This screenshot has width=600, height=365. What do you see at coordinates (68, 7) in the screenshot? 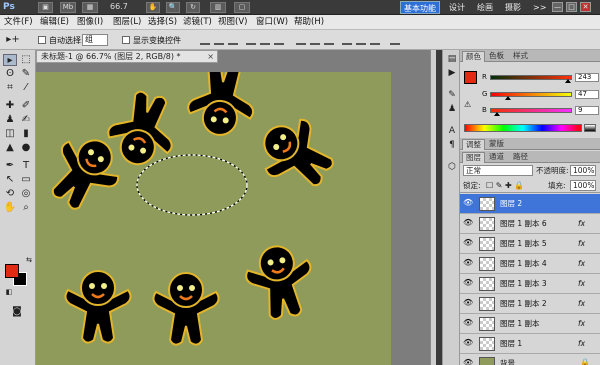
I see `mini-bridge-button: Mb` at bounding box center [68, 7].